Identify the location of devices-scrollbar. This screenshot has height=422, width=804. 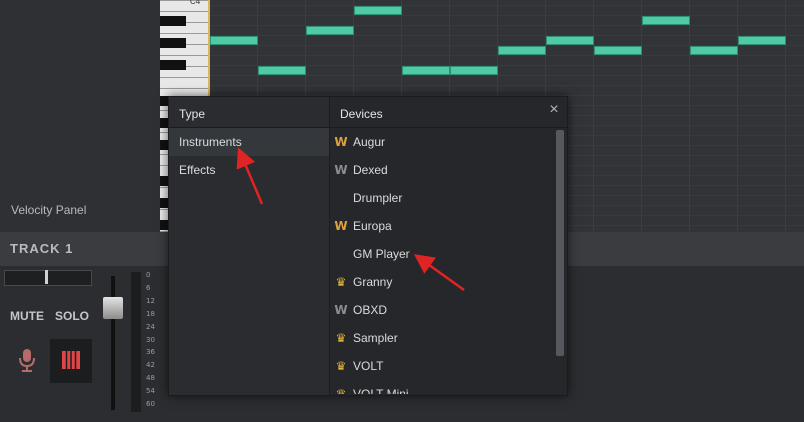
(560, 243).